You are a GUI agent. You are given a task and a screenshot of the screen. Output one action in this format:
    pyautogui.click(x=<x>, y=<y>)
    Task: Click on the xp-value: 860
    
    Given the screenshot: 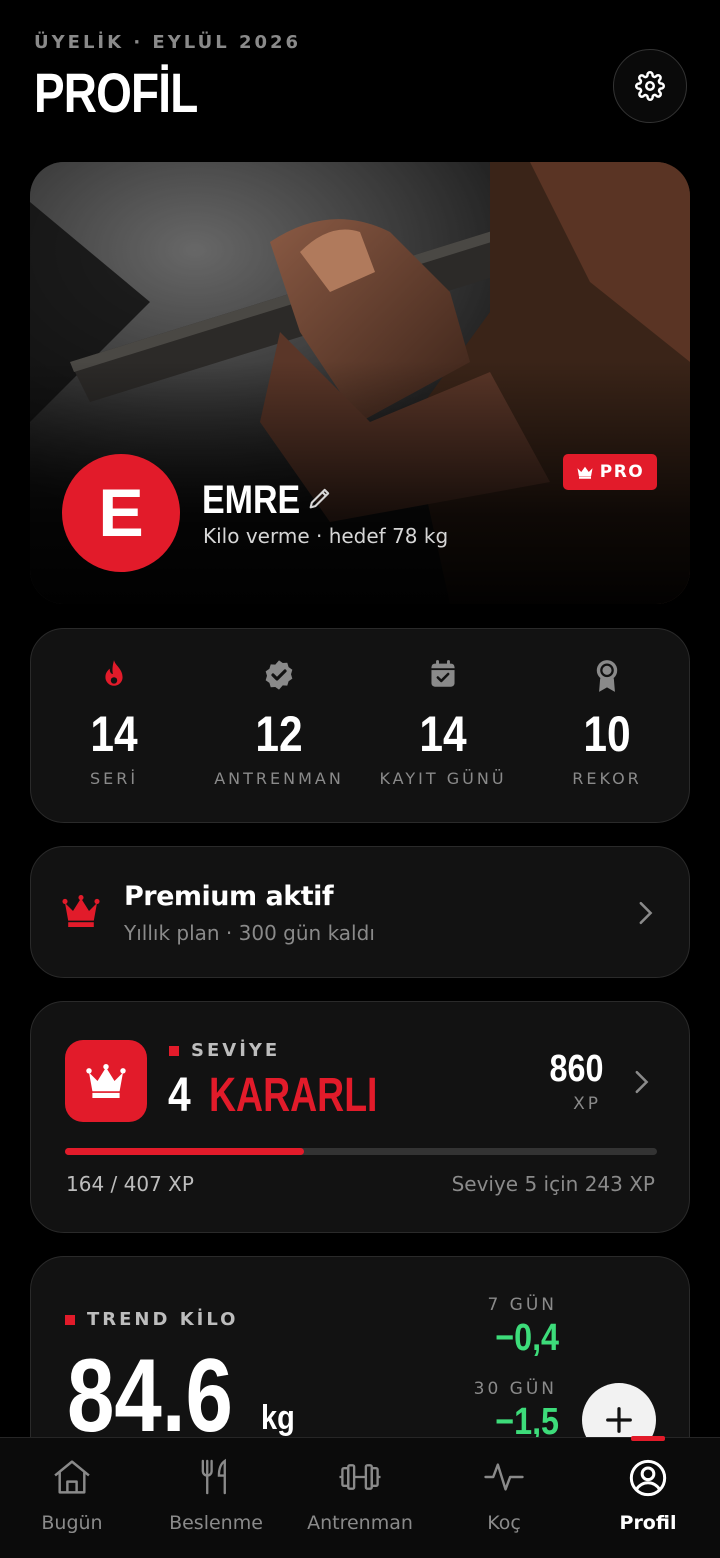 What is the action you would take?
    pyautogui.click(x=576, y=1069)
    